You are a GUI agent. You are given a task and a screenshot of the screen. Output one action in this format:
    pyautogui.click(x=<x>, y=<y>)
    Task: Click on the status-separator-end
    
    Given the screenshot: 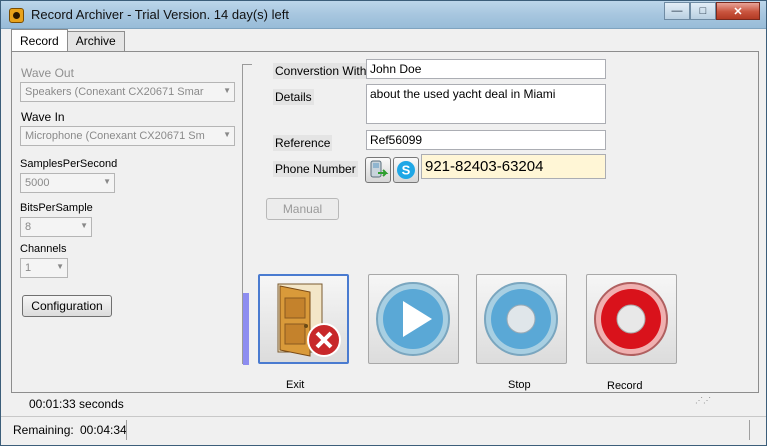 What is the action you would take?
    pyautogui.click(x=749, y=430)
    